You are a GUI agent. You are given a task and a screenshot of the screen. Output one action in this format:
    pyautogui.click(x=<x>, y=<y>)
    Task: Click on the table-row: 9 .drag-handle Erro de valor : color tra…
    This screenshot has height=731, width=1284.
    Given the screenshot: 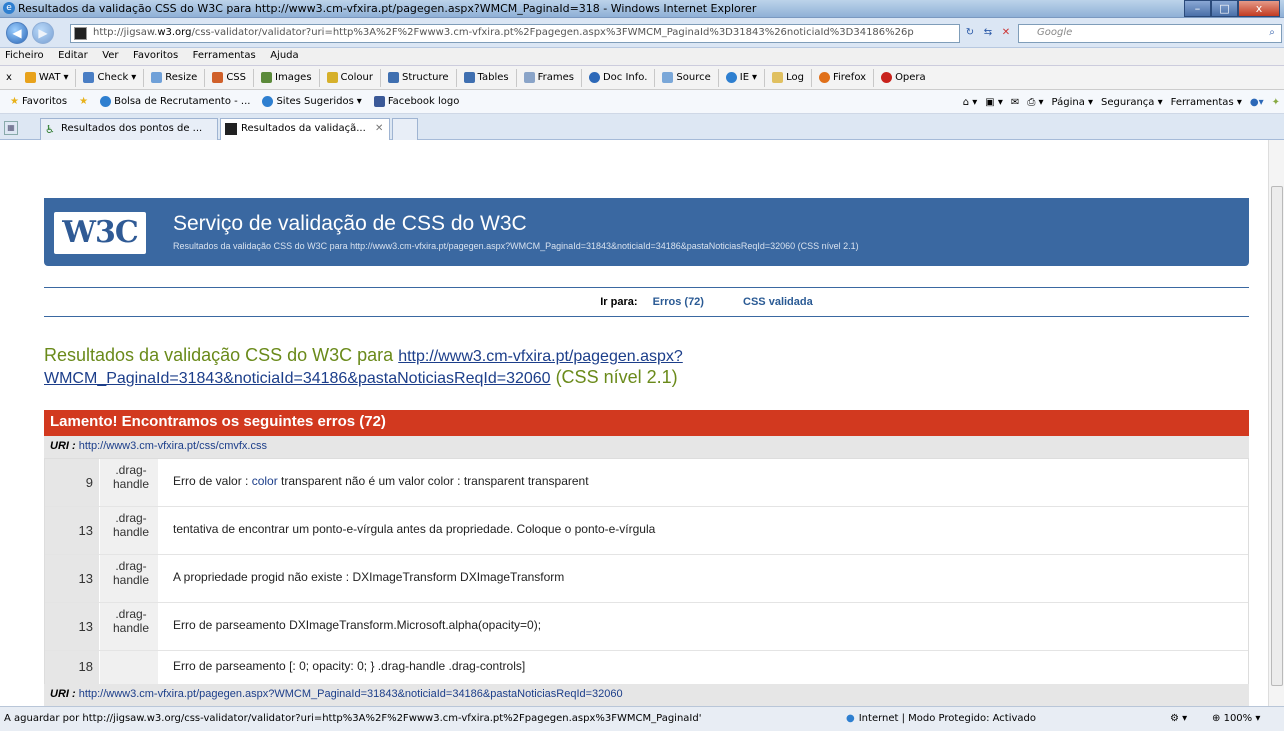 What is the action you would take?
    pyautogui.click(x=646, y=483)
    